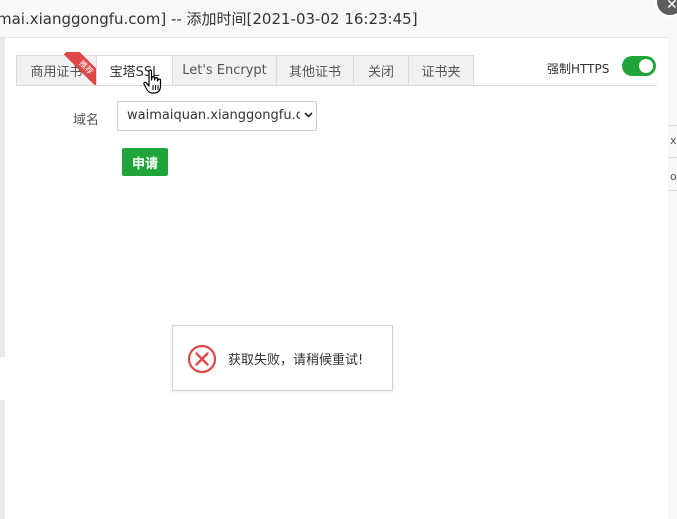  I want to click on domain-select-value: waimaiquan.xianggongfu.com, so click(222, 115).